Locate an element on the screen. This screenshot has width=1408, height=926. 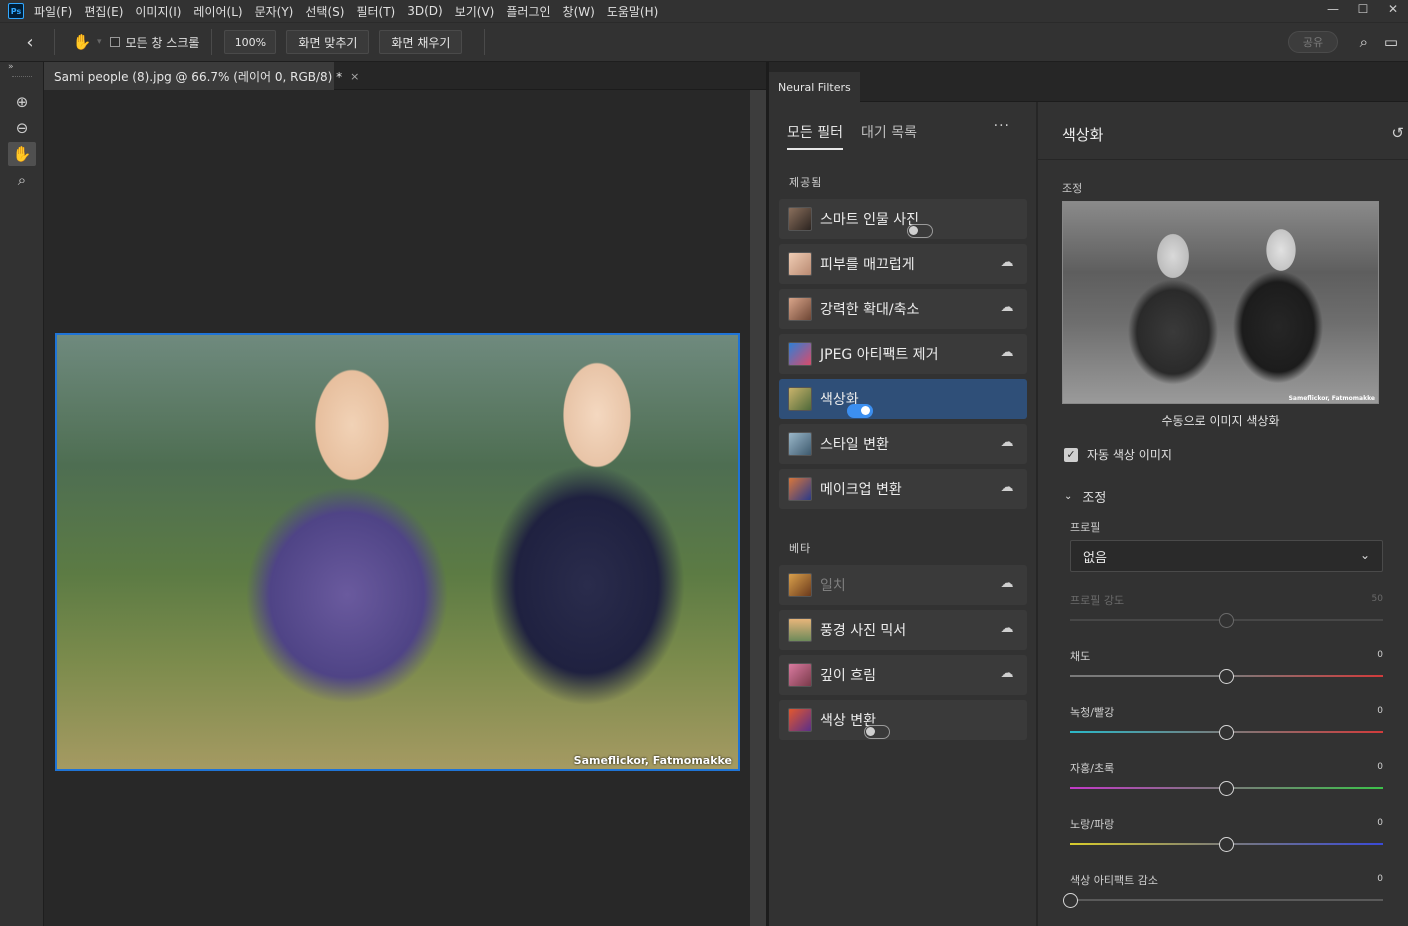
more-options-icon: ··· is located at coordinates (1002, 126).